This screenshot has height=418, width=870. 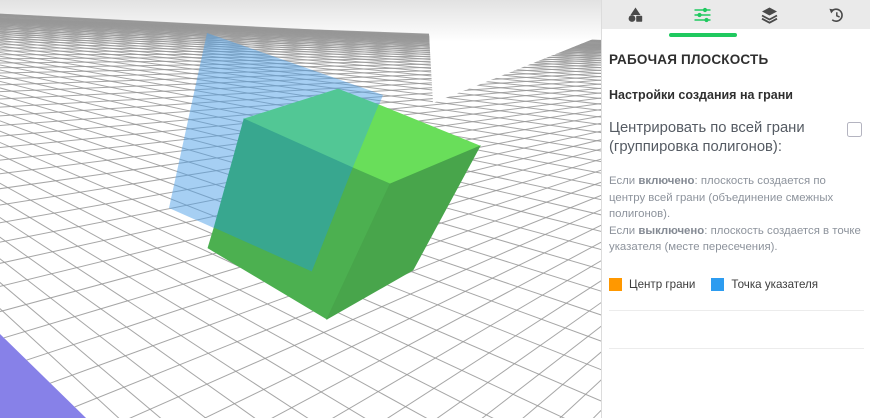 What do you see at coordinates (718, 284) in the screenshot?
I see `blue-swatch` at bounding box center [718, 284].